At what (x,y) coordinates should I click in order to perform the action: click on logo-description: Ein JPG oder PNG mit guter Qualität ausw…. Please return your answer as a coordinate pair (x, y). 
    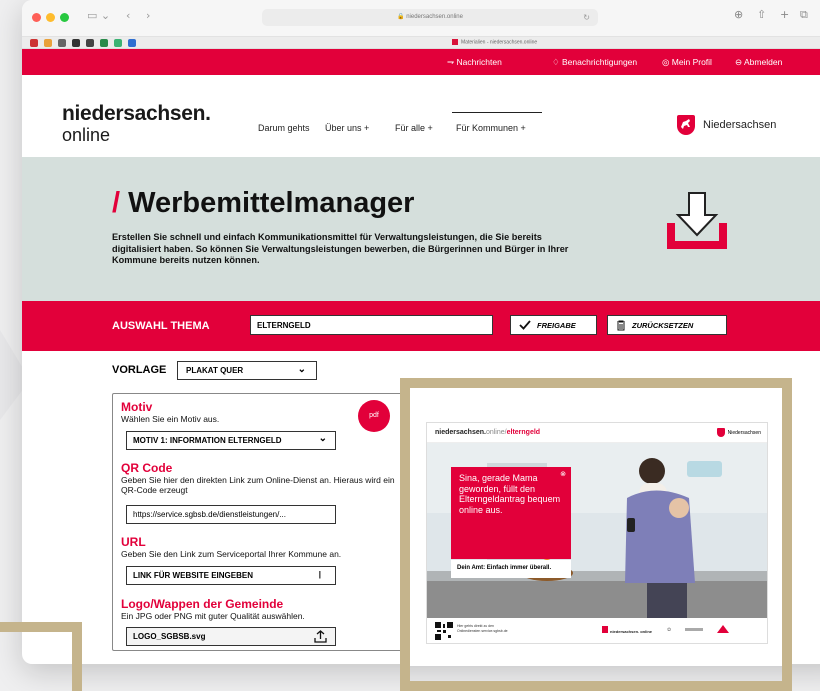
    Looking at the image, I should click on (213, 616).